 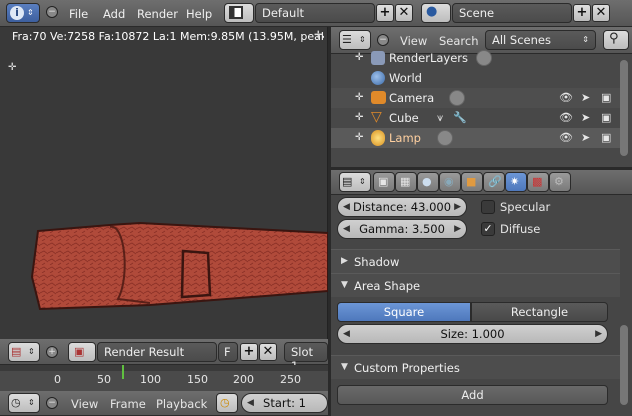 What do you see at coordinates (407, 368) in the screenshot?
I see `custom-properties-panel-title: Custom Properties` at bounding box center [407, 368].